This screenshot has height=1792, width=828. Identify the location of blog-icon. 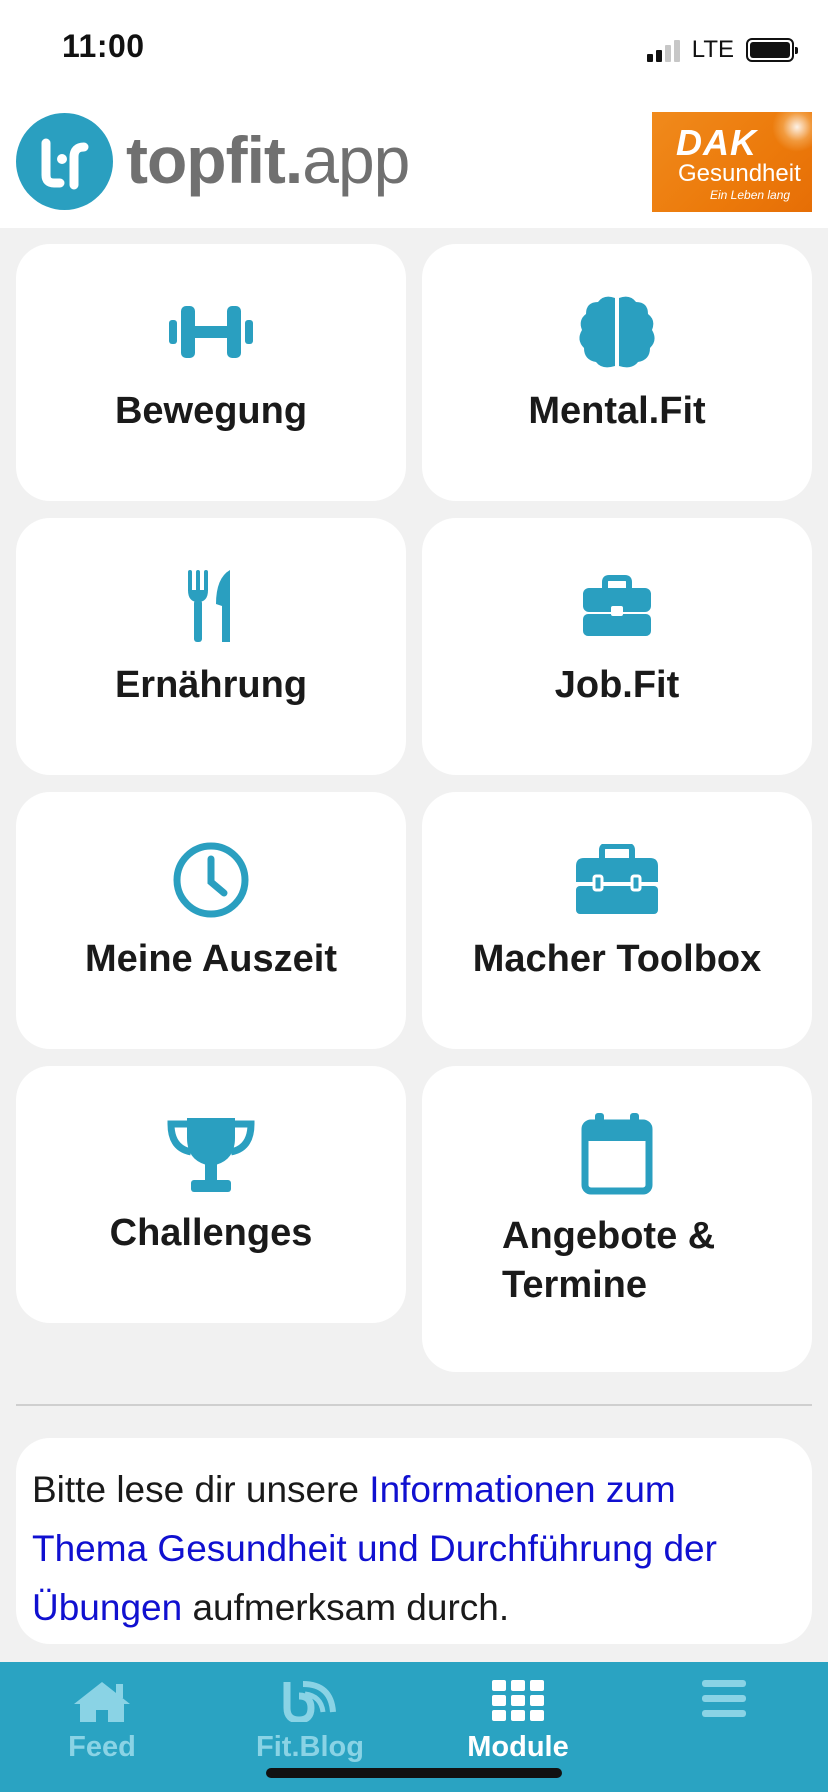
(310, 1703).